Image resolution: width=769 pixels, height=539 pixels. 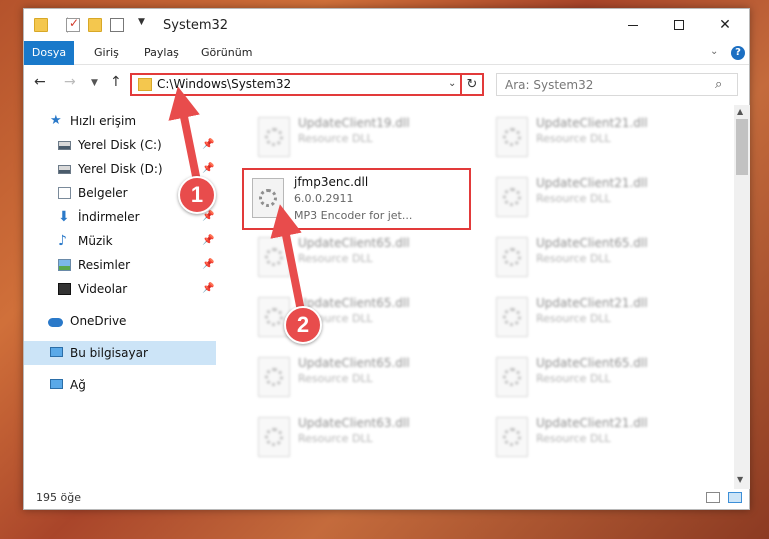 What do you see at coordinates (41, 25) in the screenshot?
I see `folder-icon` at bounding box center [41, 25].